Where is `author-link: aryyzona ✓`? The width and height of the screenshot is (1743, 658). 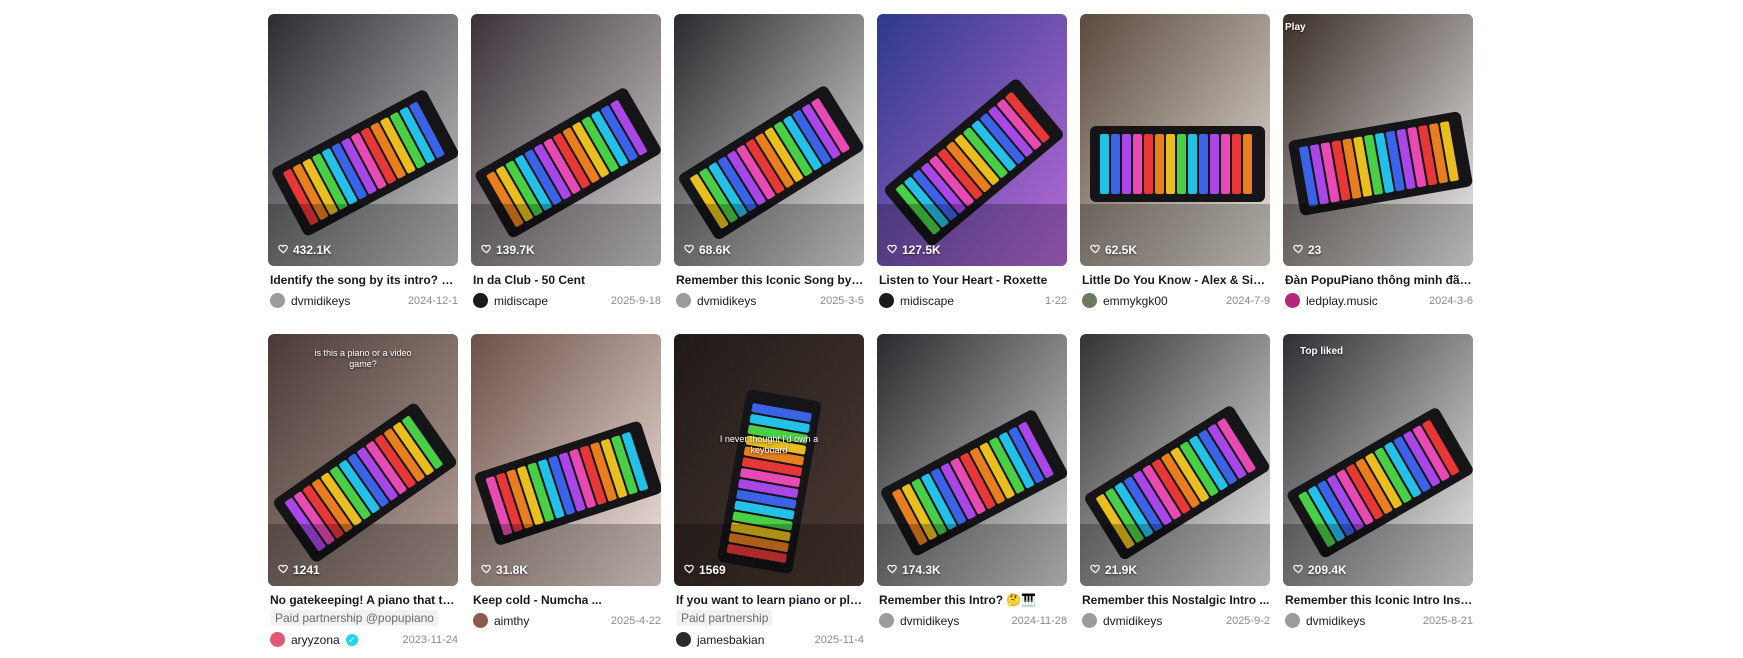 author-link: aryyzona ✓ is located at coordinates (314, 639).